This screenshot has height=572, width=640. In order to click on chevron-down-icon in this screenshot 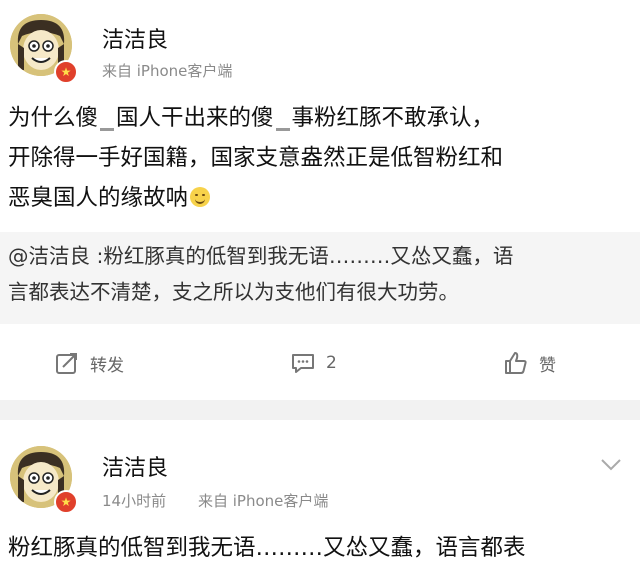, I will do `click(611, 465)`.